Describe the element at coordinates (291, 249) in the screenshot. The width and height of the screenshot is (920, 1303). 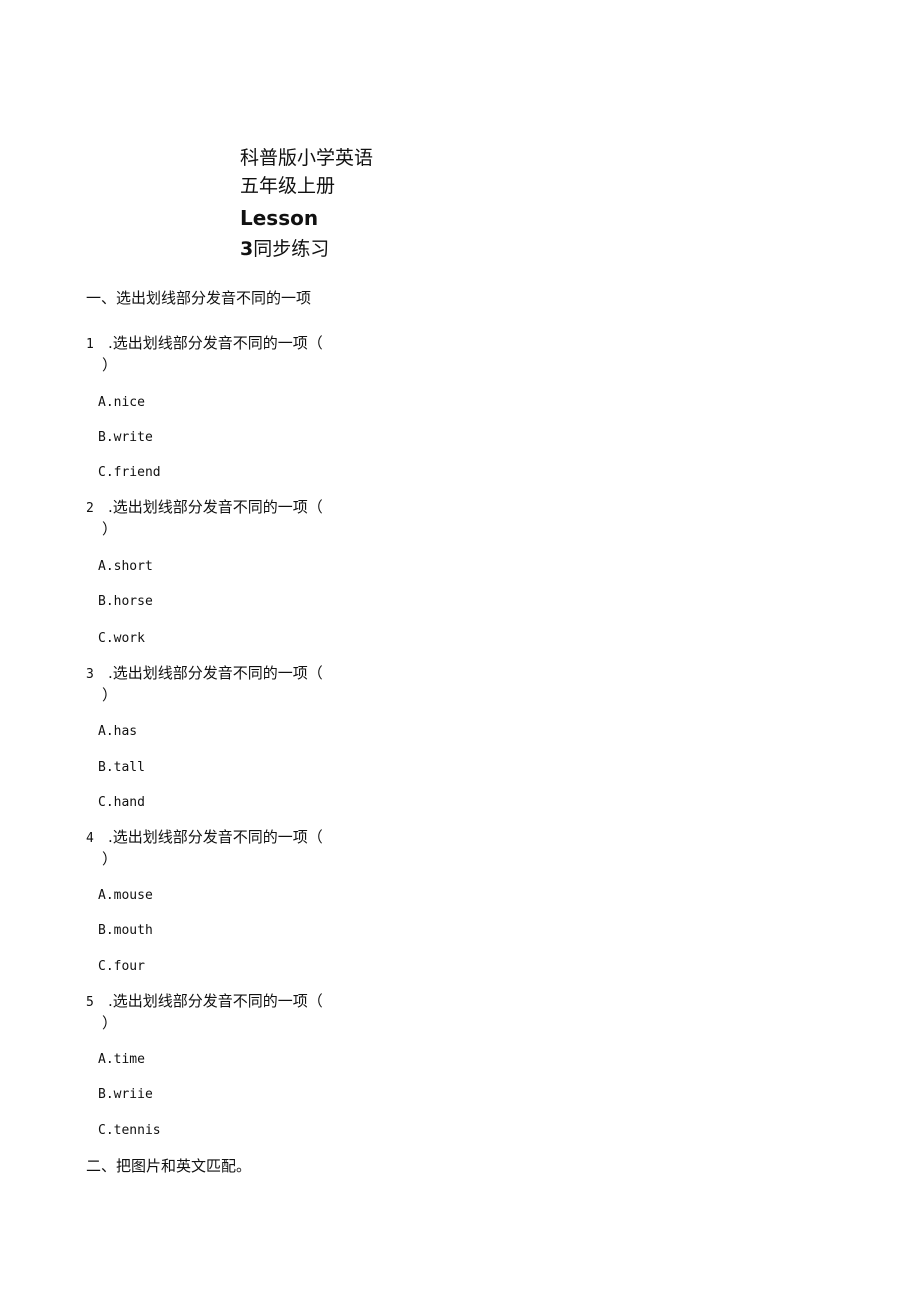
I see `exercise-label: 同步练习` at that location.